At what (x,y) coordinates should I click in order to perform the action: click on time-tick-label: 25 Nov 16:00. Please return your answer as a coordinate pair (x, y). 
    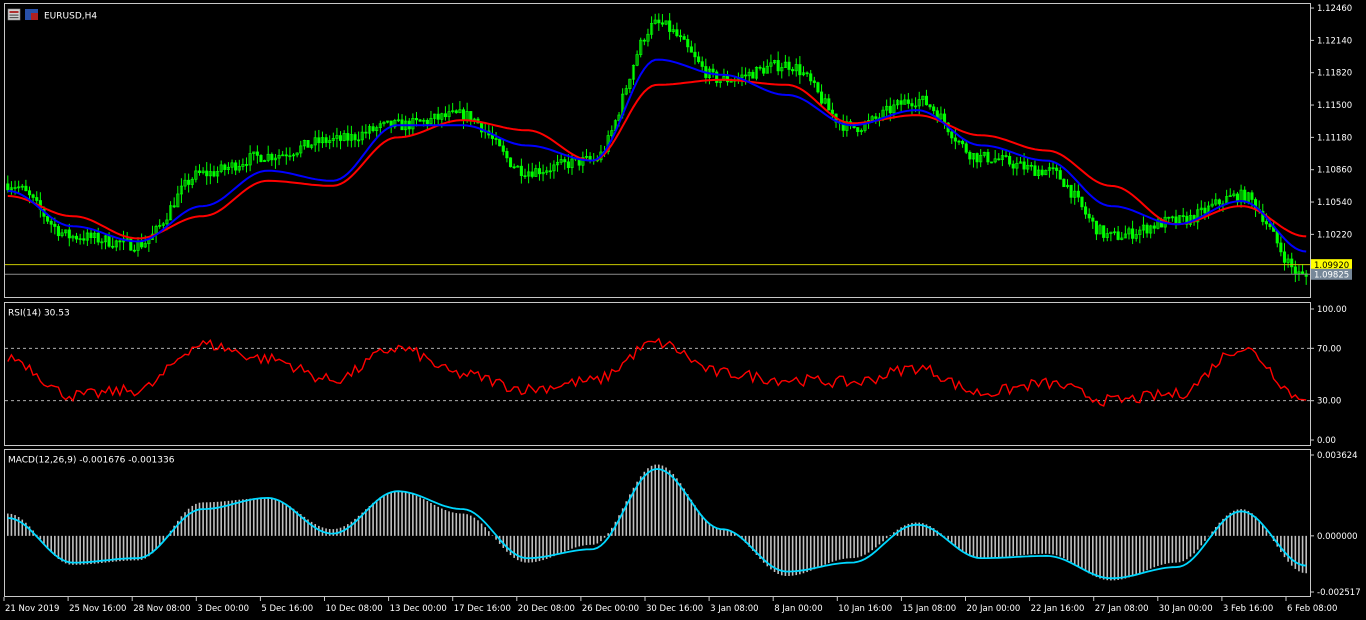
    Looking at the image, I should click on (97, 609).